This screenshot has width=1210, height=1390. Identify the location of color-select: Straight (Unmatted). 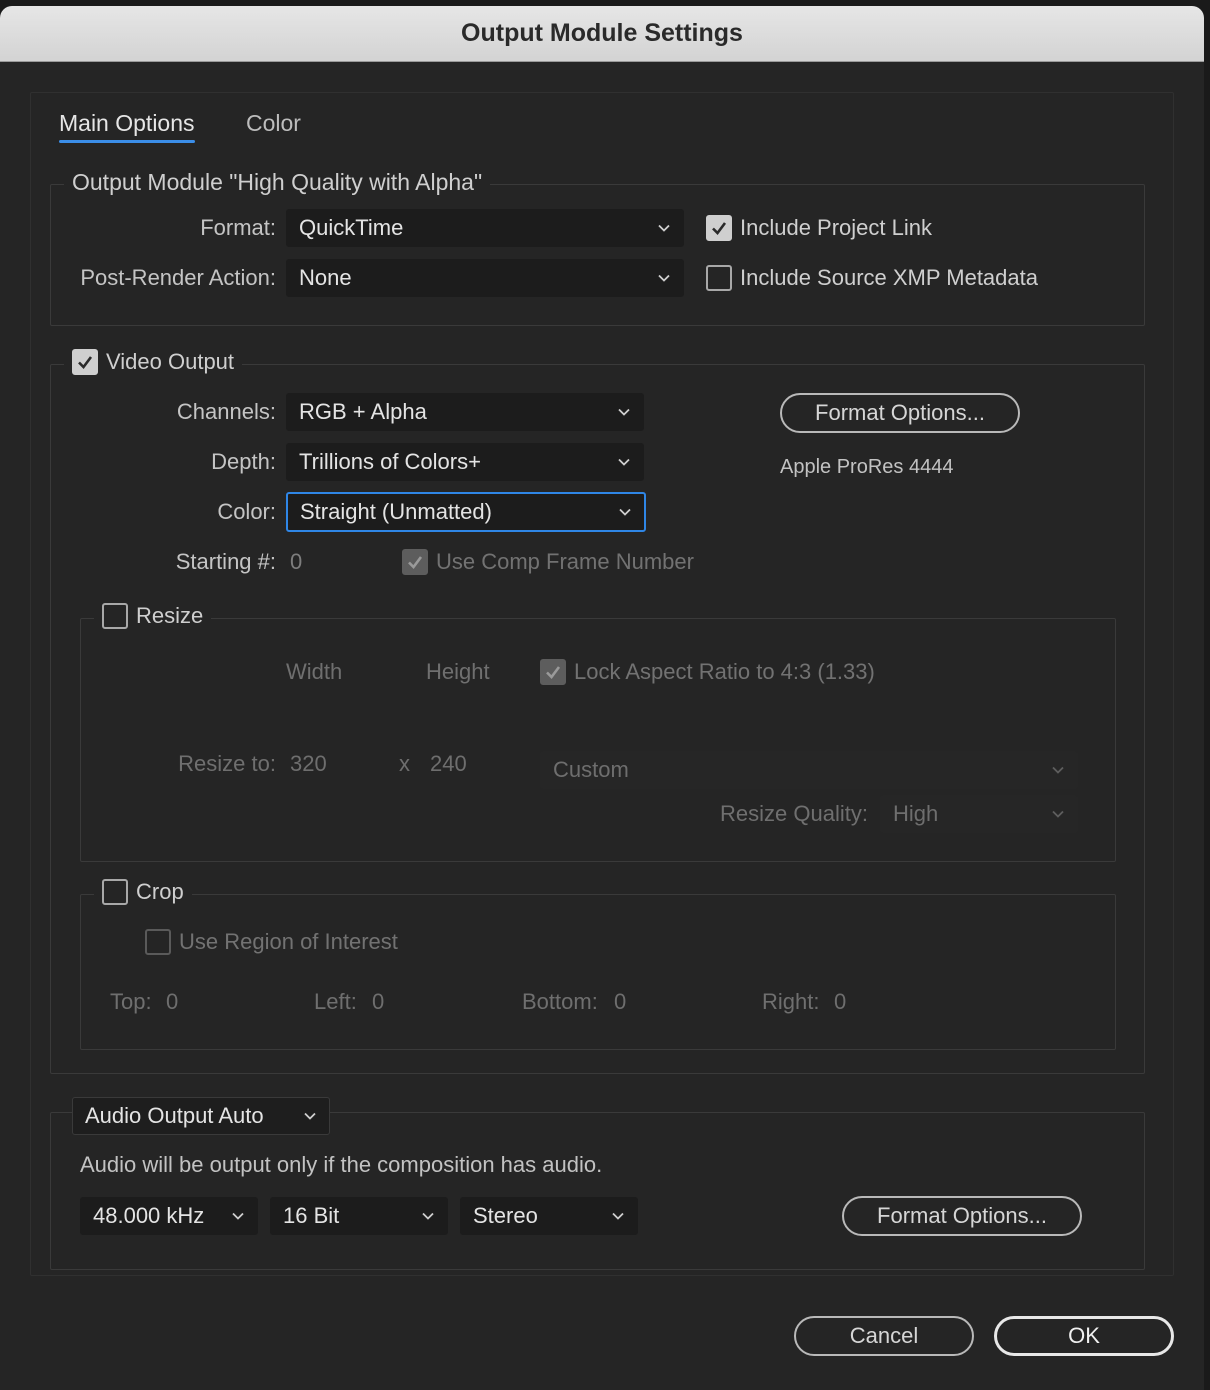
(466, 512).